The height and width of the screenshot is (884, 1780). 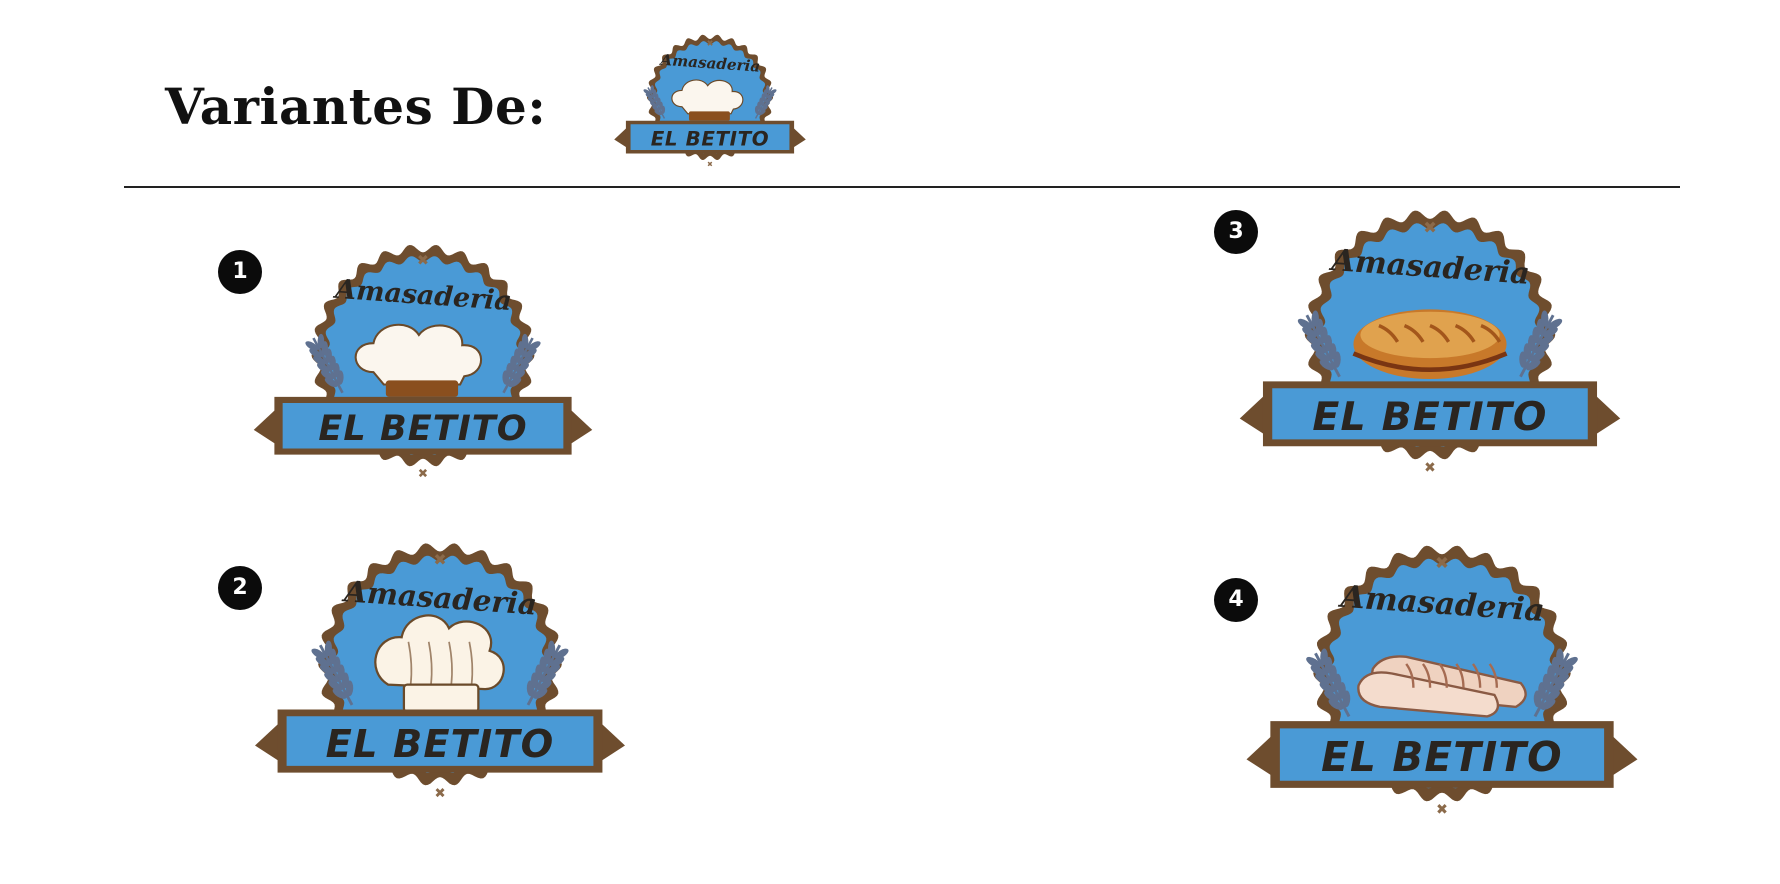 I want to click on logo-variant-1: ✖✖AmasaderiaEL BETITO, so click(x=423, y=362).